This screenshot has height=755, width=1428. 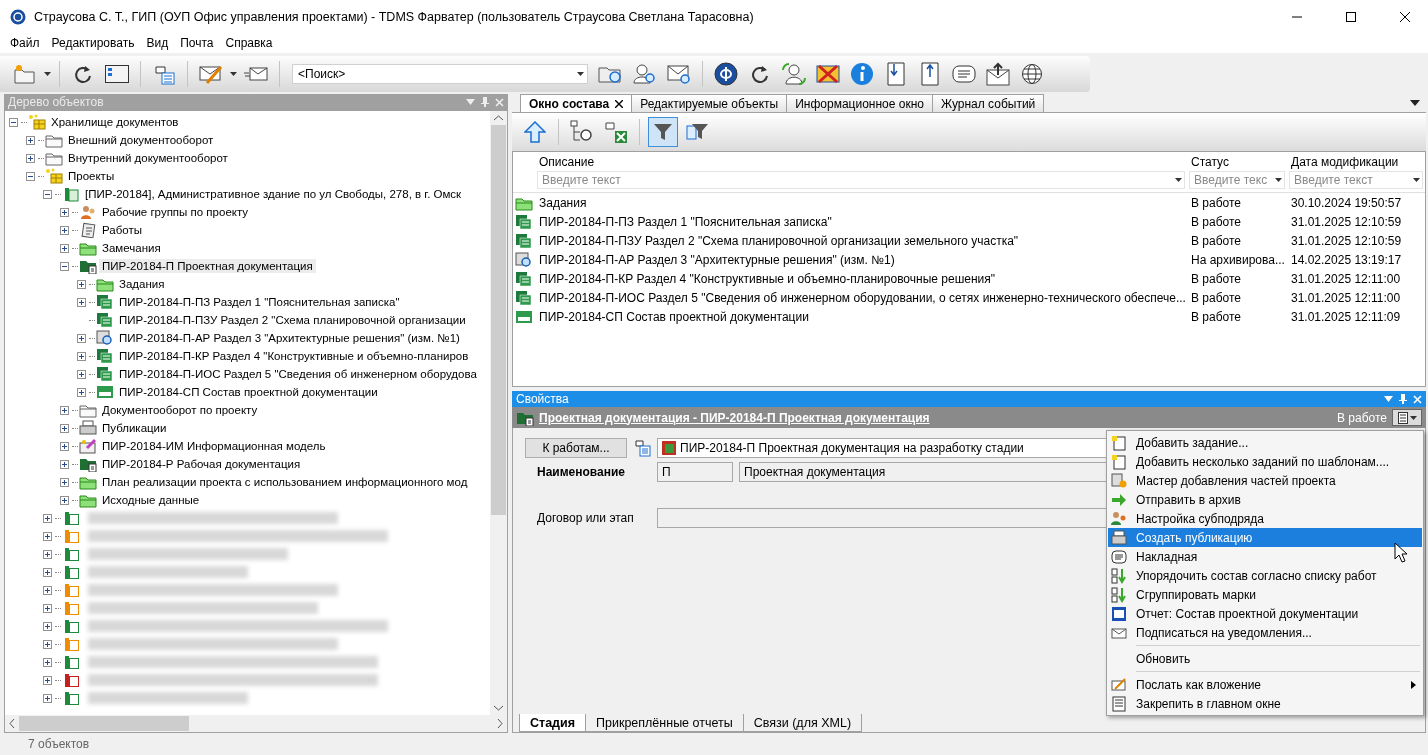 I want to click on tree-item: [ПИР-20184], Административное здание по ул Свободы, 278, в г. Омск, so click(x=273, y=194).